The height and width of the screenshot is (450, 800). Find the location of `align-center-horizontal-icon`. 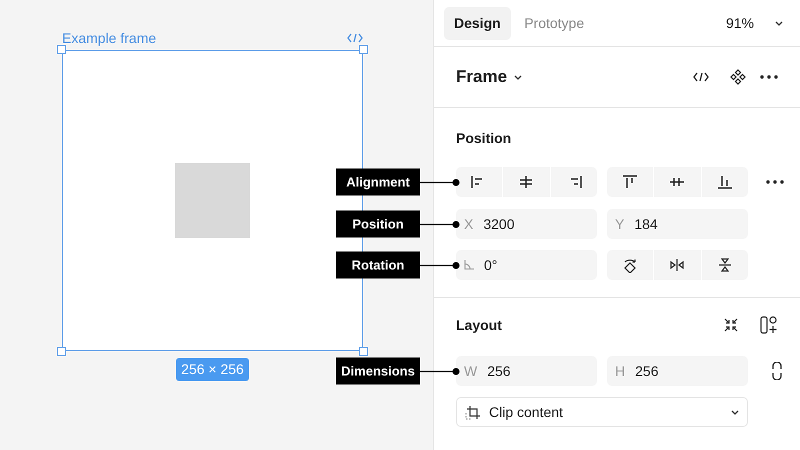

align-center-horizontal-icon is located at coordinates (526, 182).